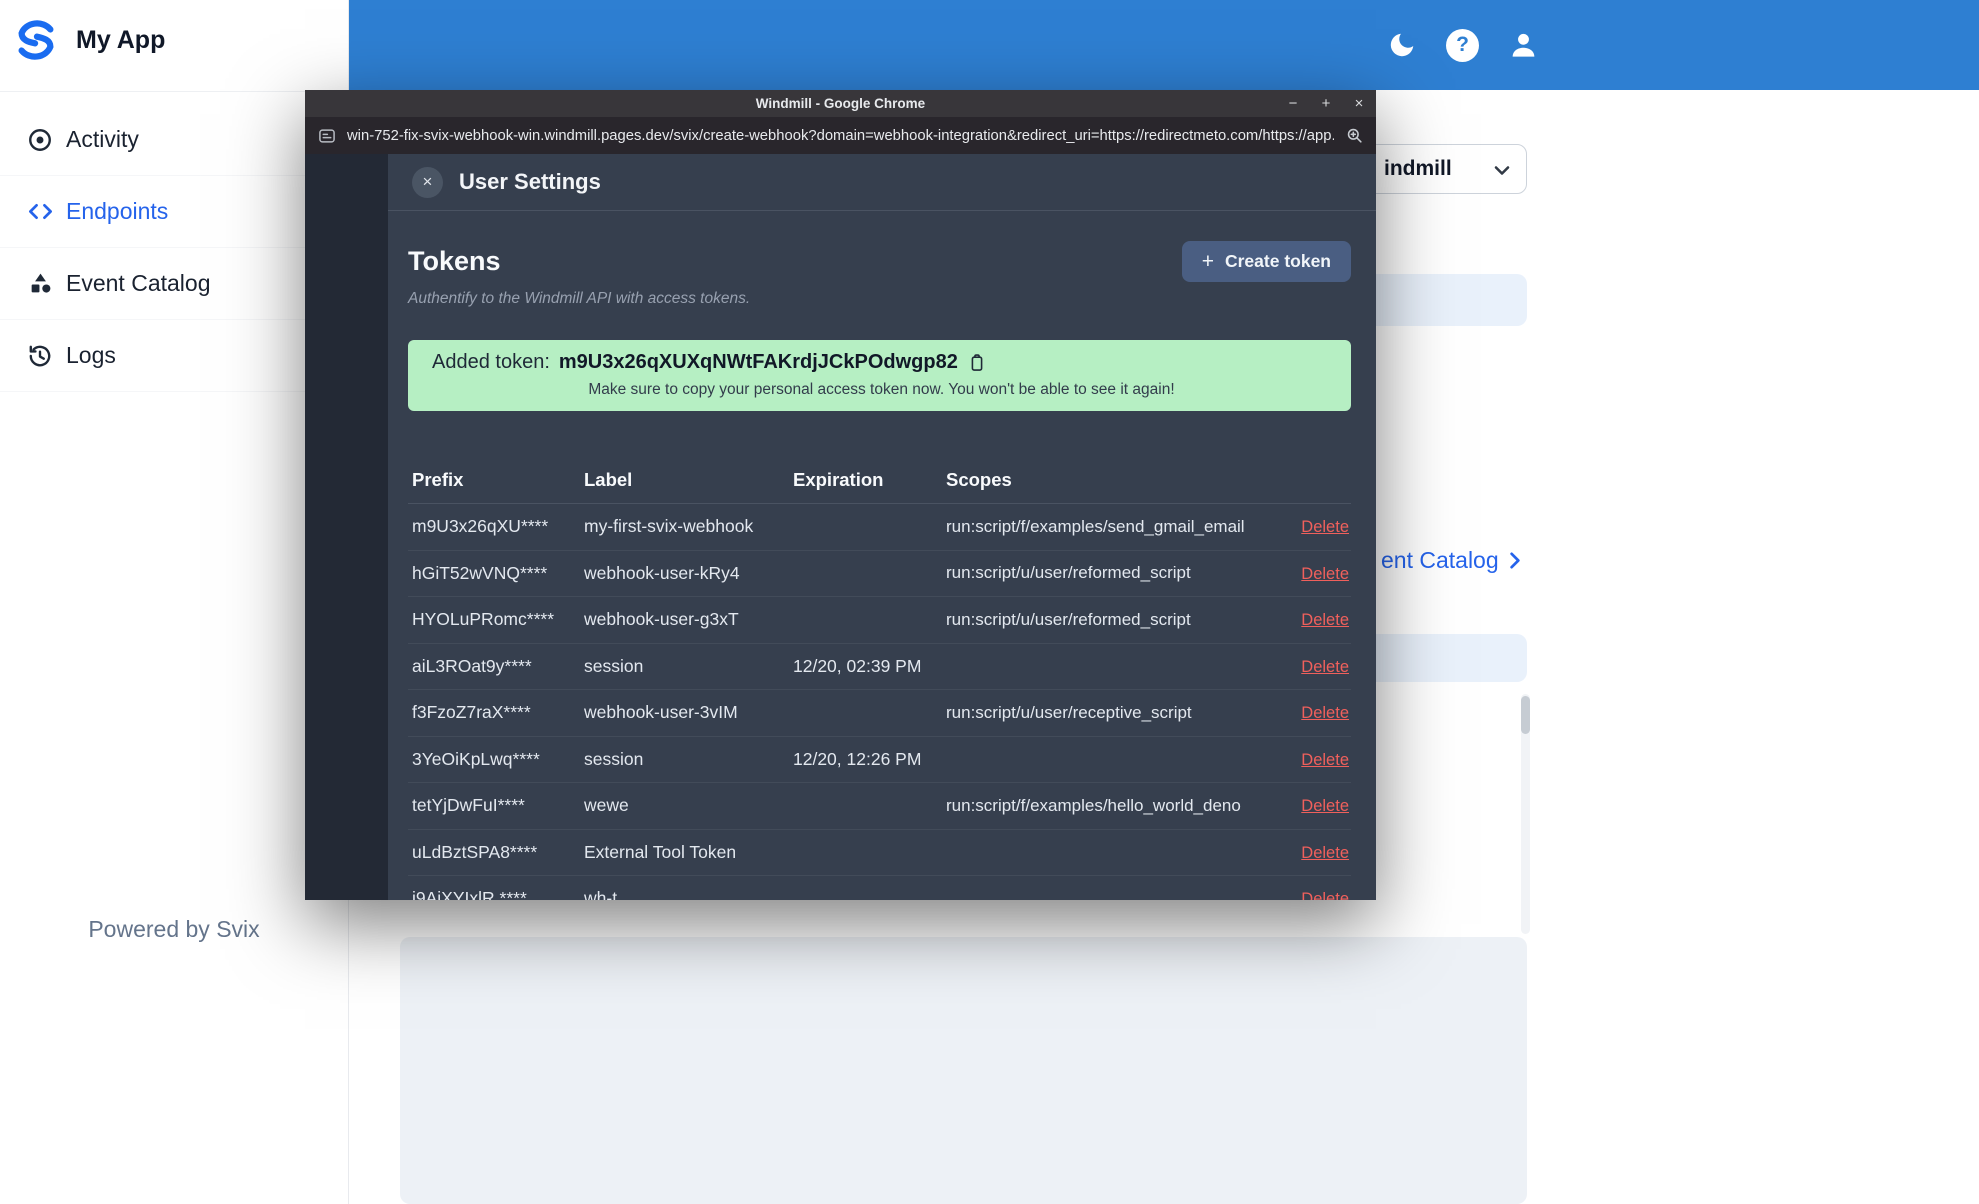 This screenshot has width=1979, height=1204. What do you see at coordinates (1093, 805) in the screenshot?
I see `token-scopes: run:script/f/examples/hello_world_deno` at bounding box center [1093, 805].